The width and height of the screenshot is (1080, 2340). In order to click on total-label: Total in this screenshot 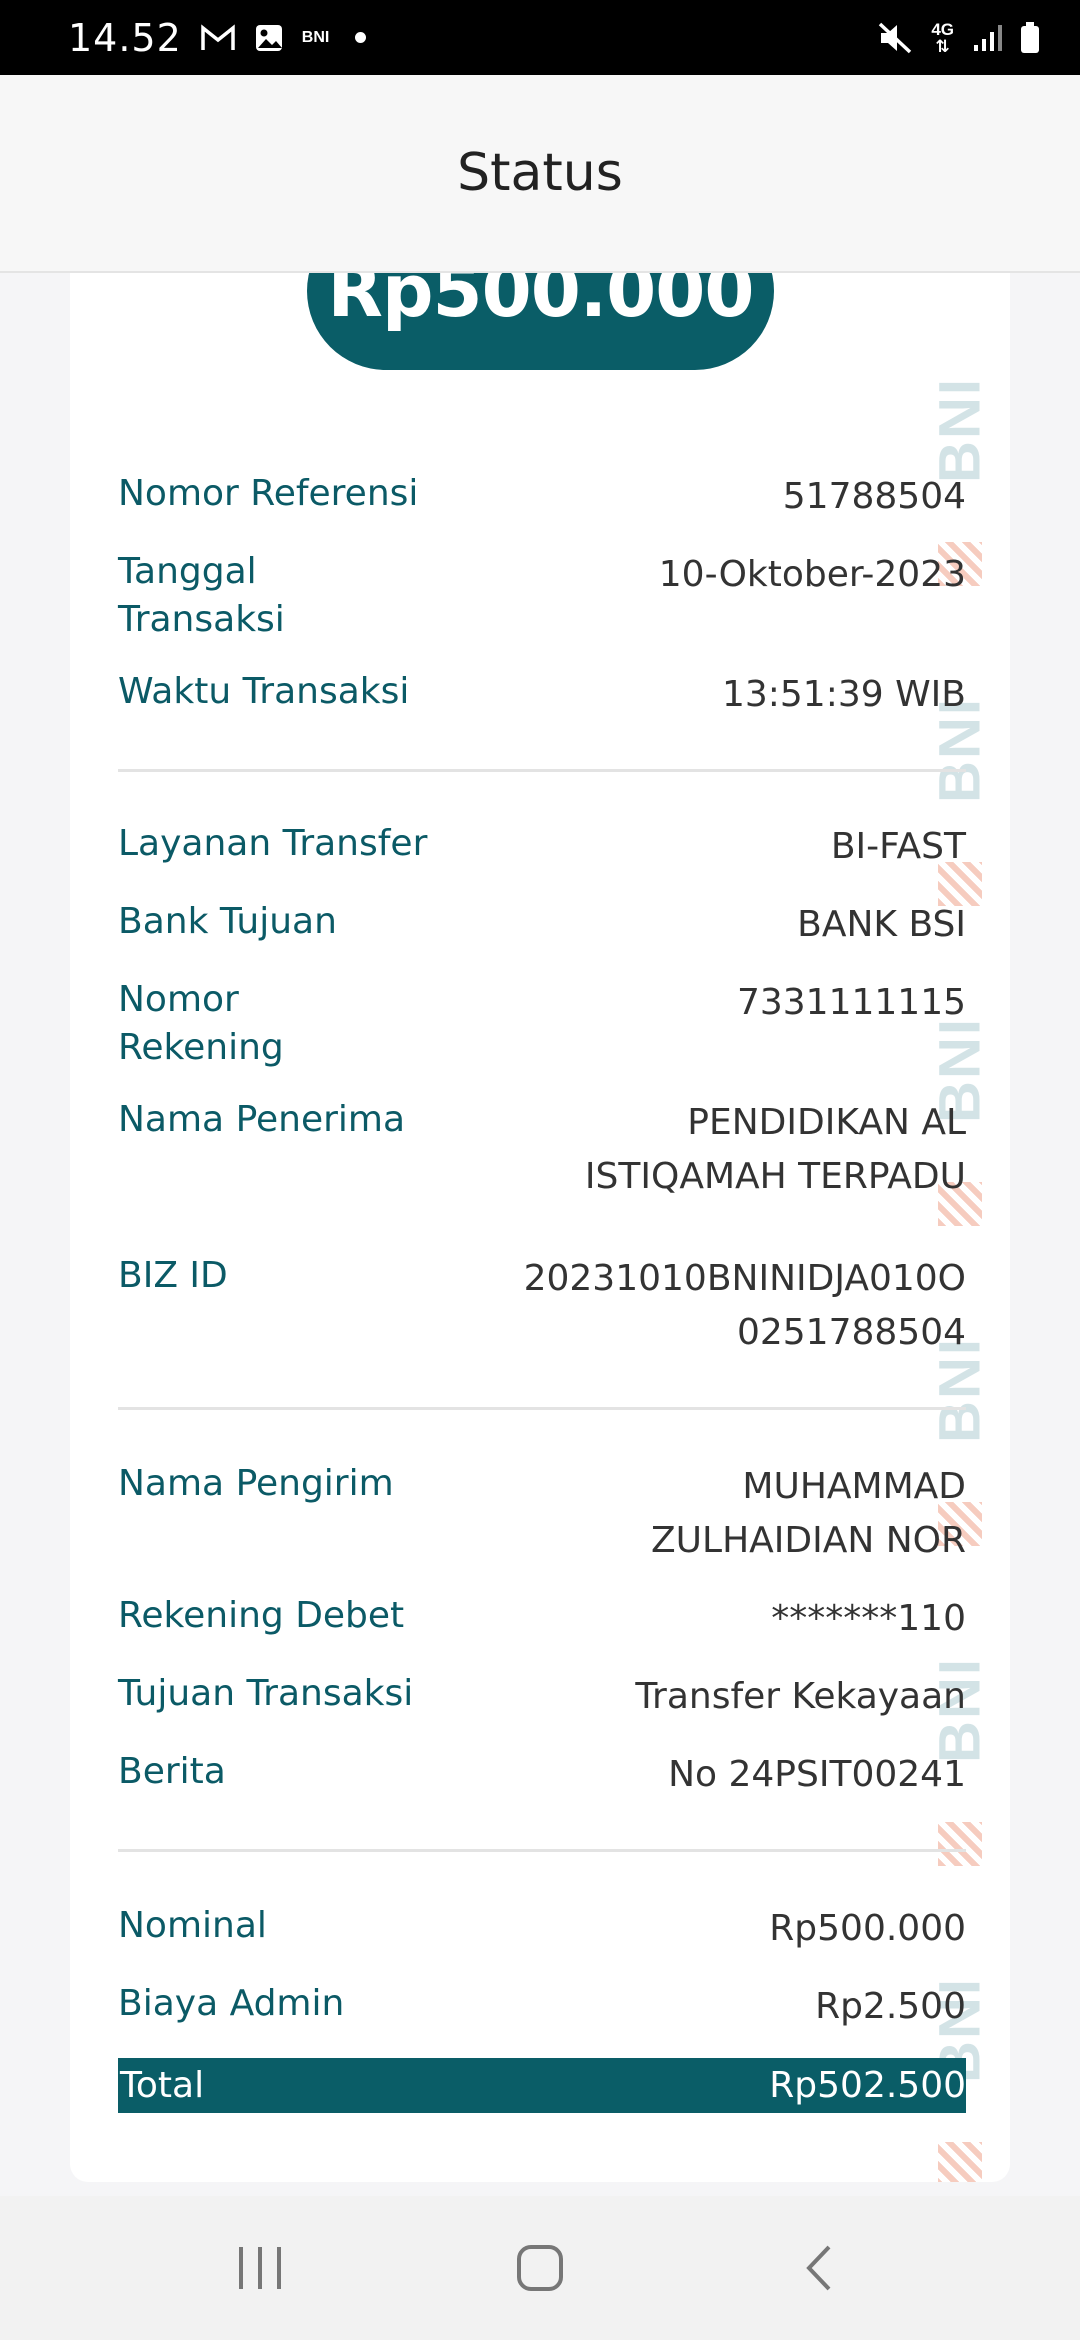, I will do `click(162, 2085)`.